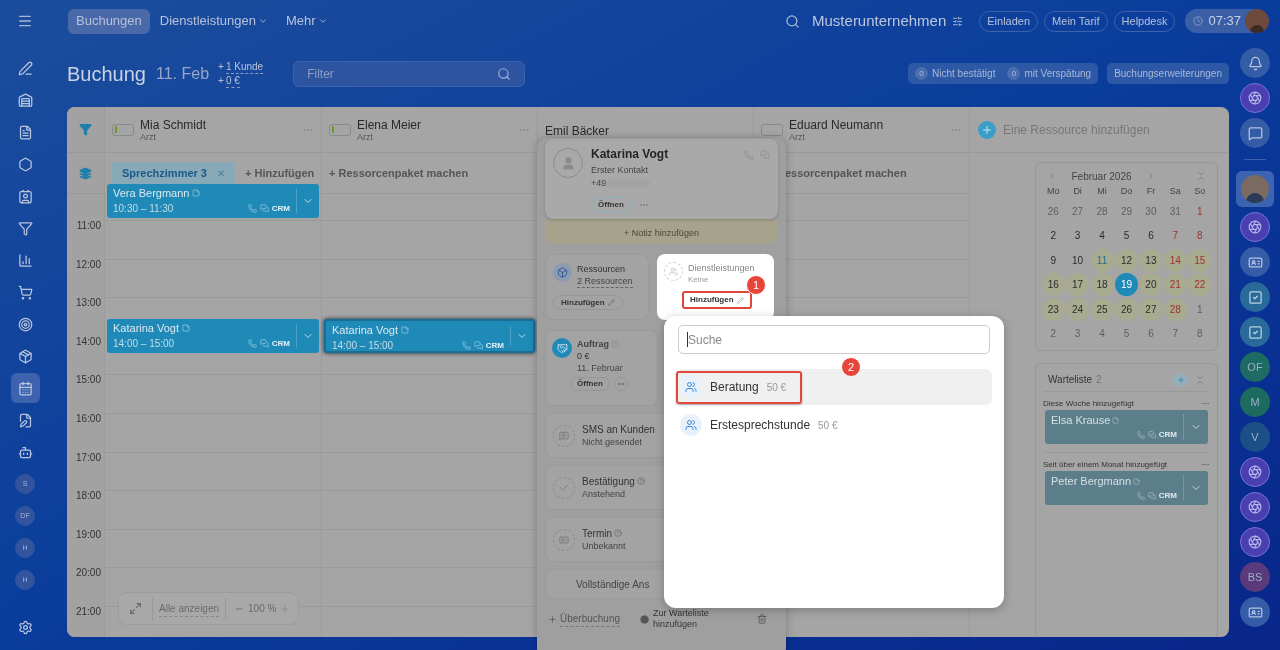 This screenshot has height=650, width=1280. What do you see at coordinates (834, 339) in the screenshot?
I see `search-field: Suche` at bounding box center [834, 339].